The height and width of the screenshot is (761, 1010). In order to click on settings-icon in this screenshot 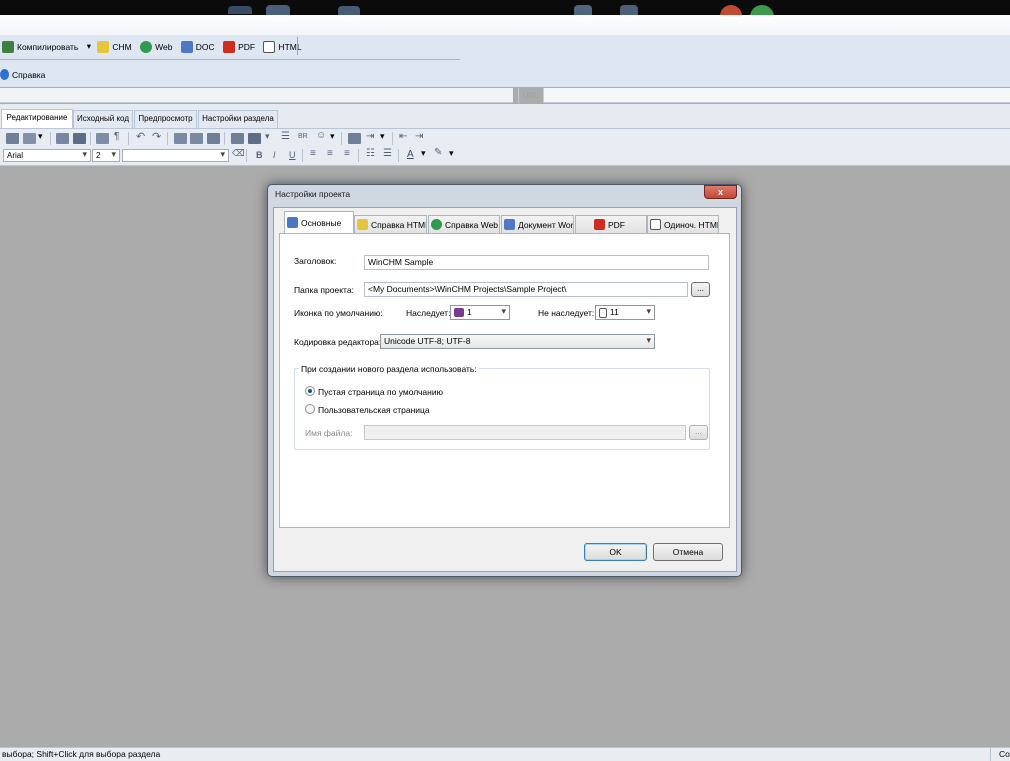, I will do `click(292, 223)`.